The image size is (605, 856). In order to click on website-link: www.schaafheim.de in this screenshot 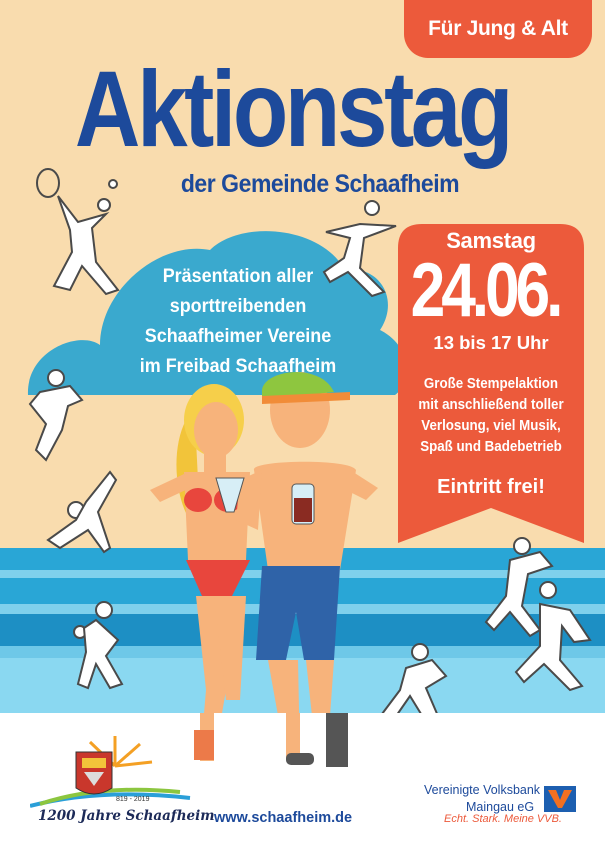, I will do `click(283, 818)`.